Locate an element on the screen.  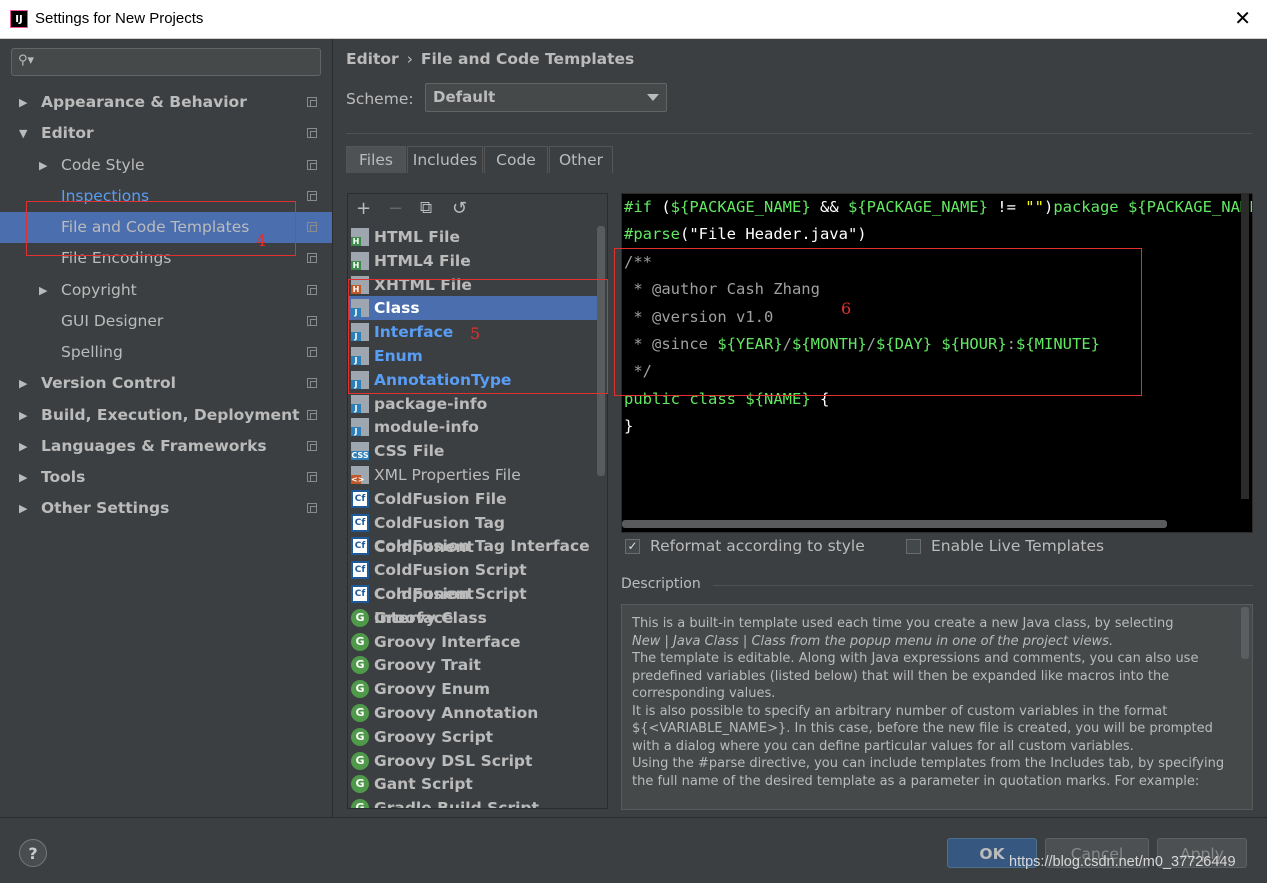
reset-icon: ↺ is located at coordinates (459, 208).